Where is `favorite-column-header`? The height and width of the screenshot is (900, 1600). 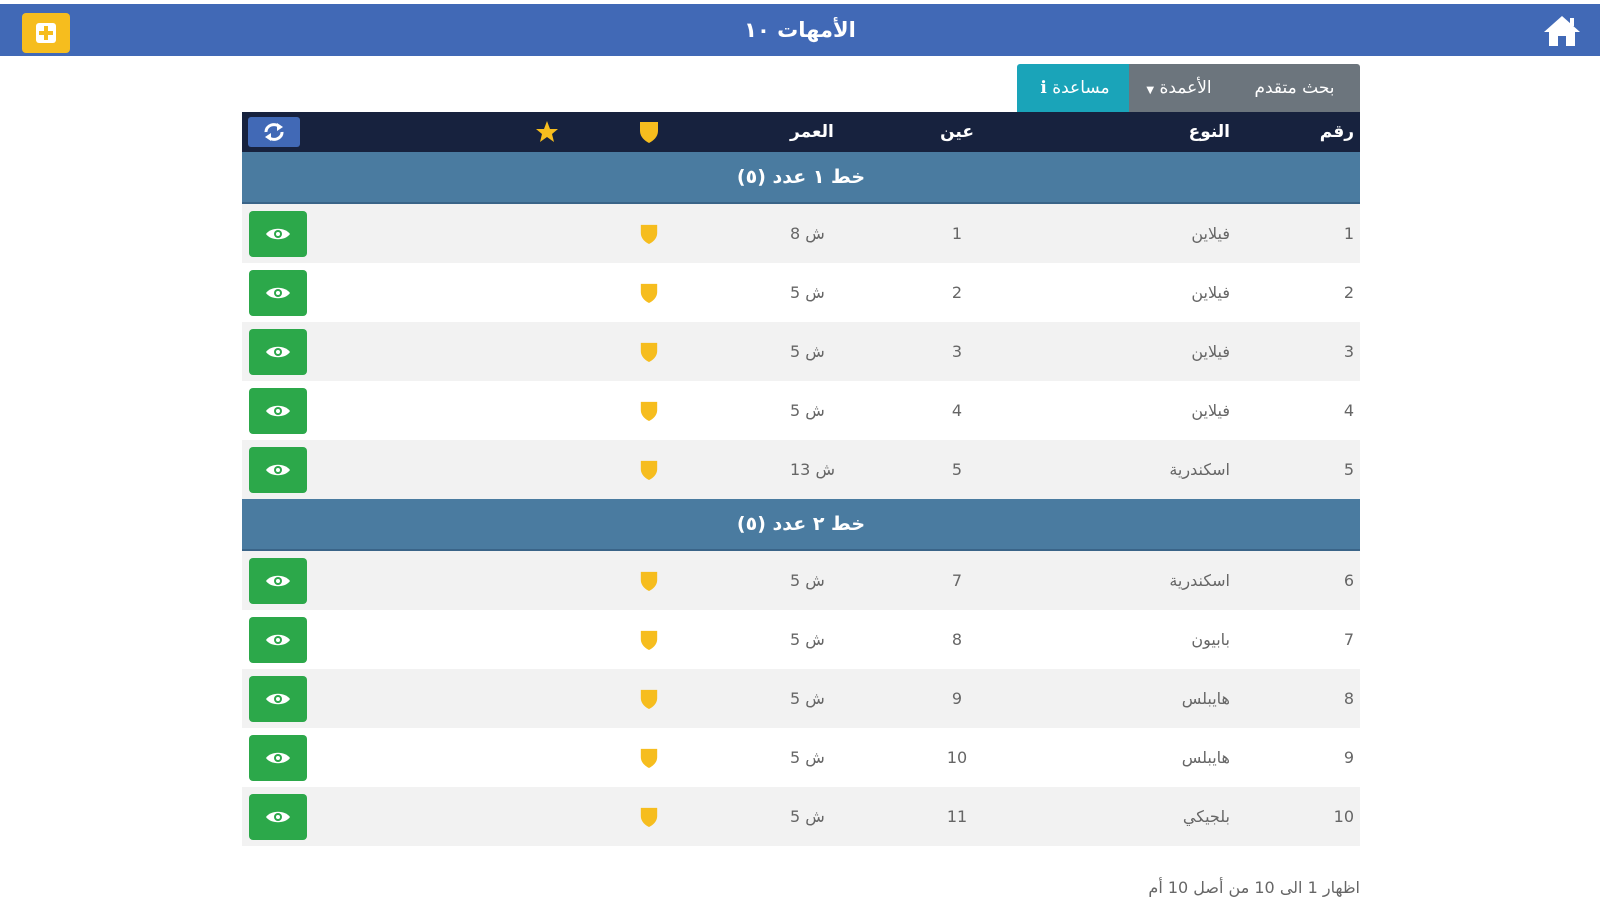
favorite-column-header is located at coordinates (547, 132).